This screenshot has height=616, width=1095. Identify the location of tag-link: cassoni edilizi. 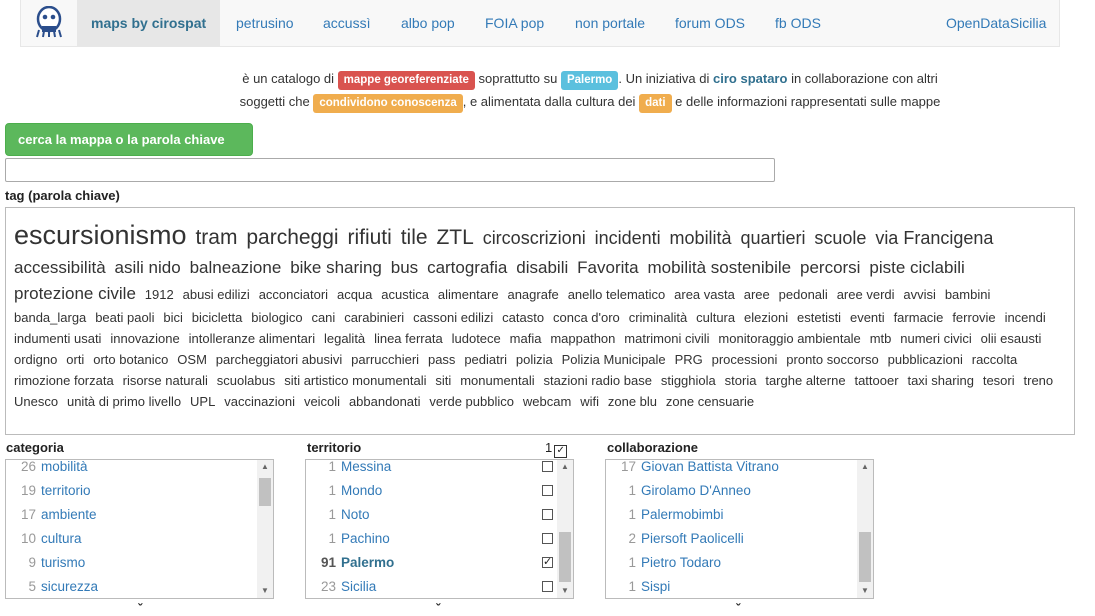
(453, 318).